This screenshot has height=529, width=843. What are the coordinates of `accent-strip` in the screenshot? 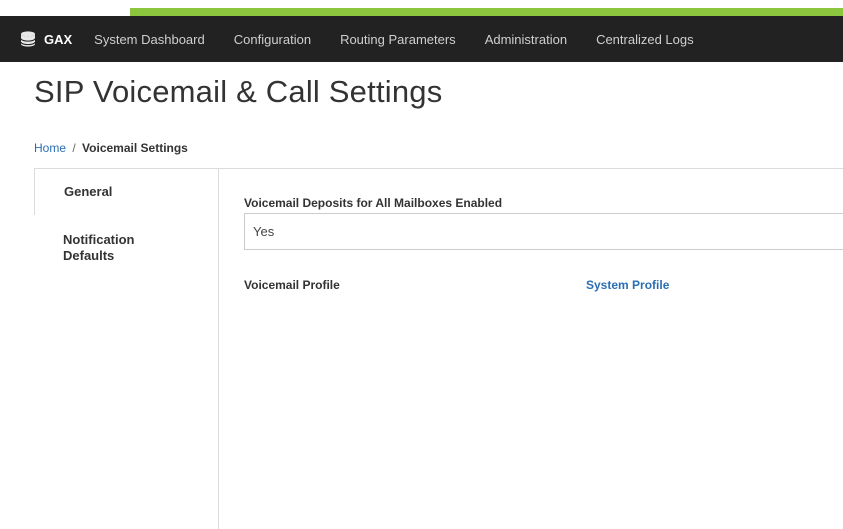 It's located at (421, 8).